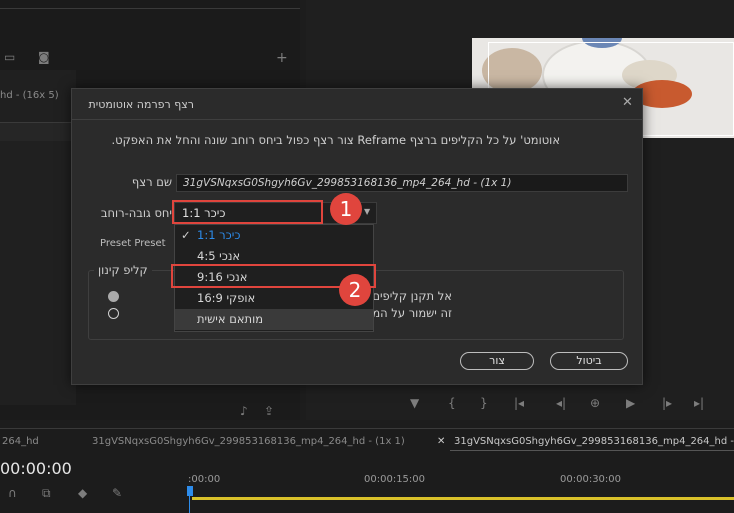  I want to click on linked-selection-icon: ⧉, so click(46, 493).